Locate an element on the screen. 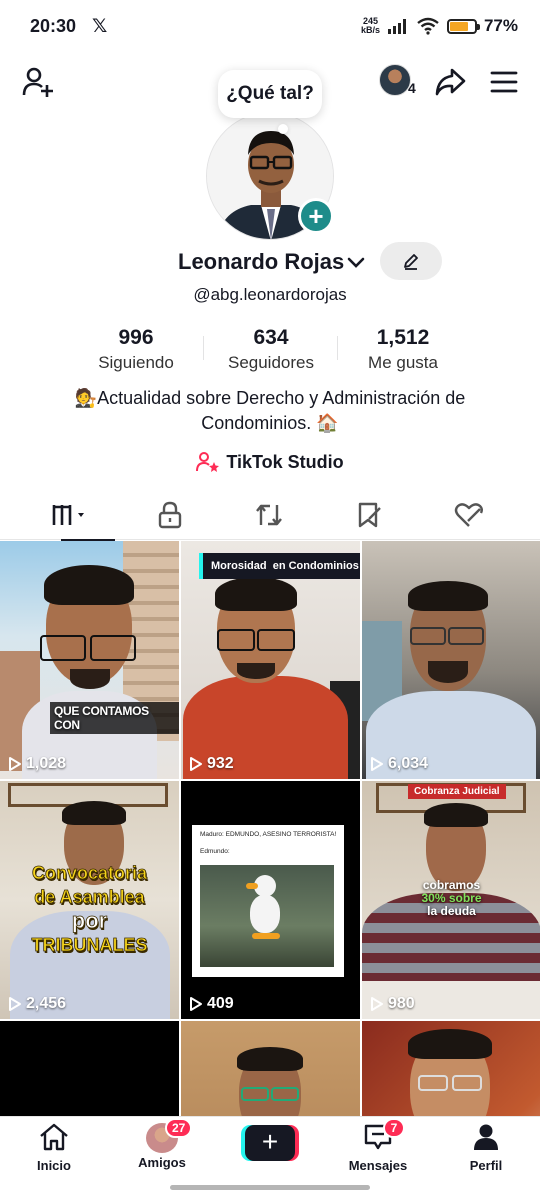 The image size is (540, 1200). bio-line-2: Condominios. 🏠 is located at coordinates (270, 423).